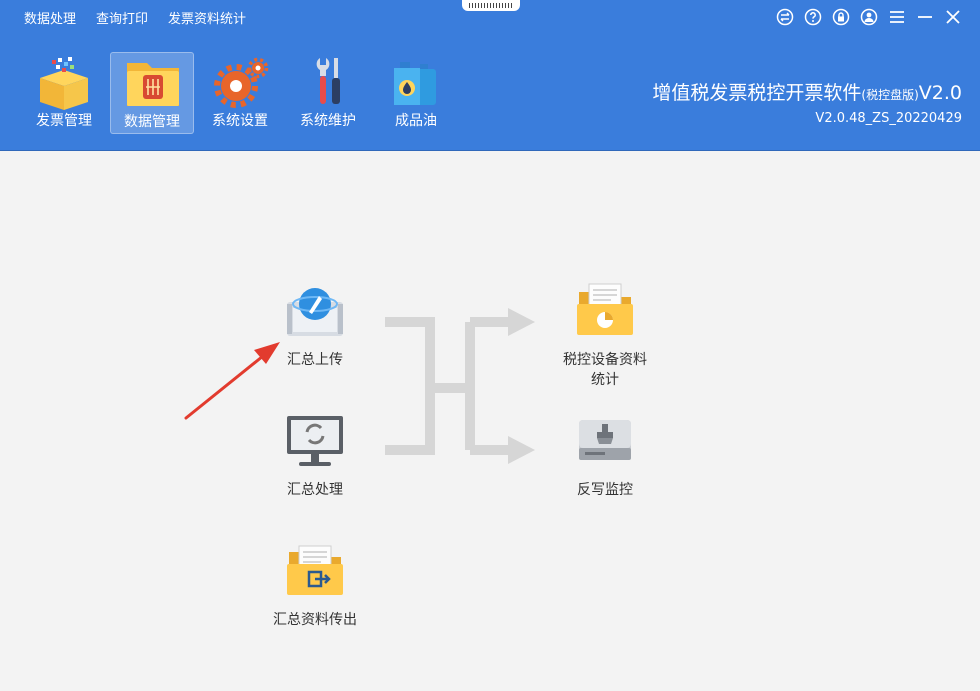  Describe the element at coordinates (888, 118) in the screenshot. I see `app-version: V2.0.48_ZS_20220429` at that location.